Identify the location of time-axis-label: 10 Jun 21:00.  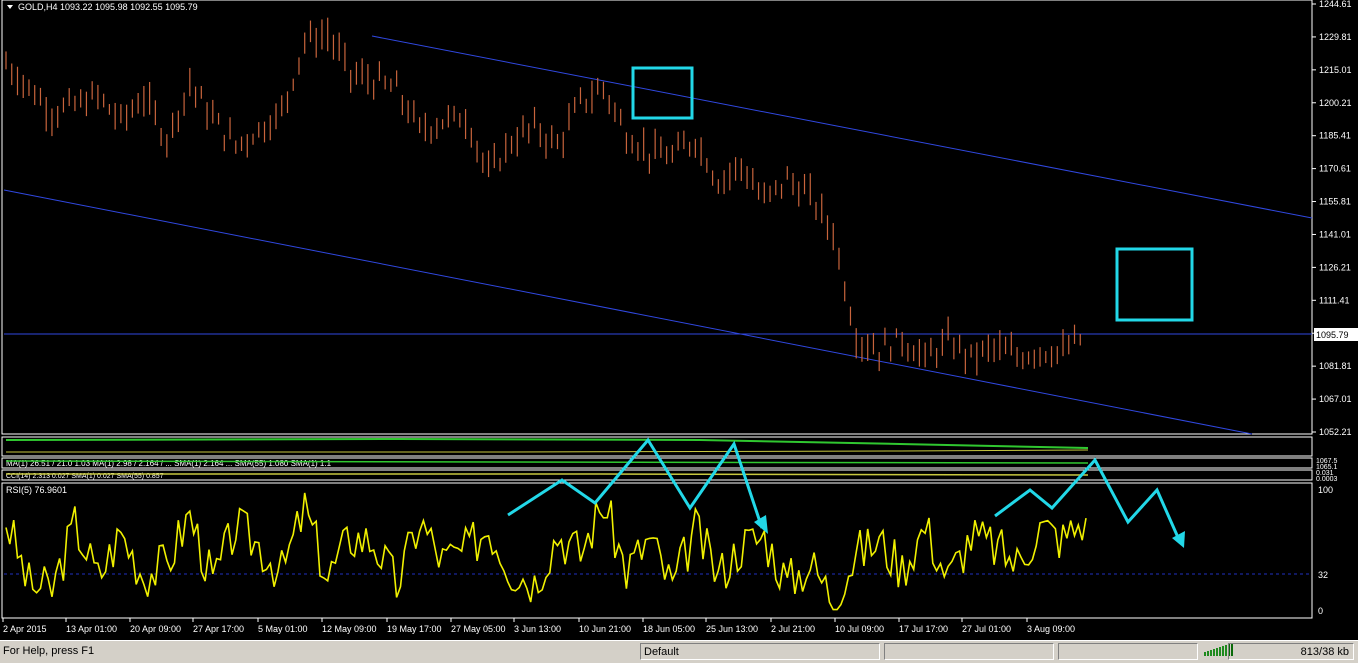
(605, 629).